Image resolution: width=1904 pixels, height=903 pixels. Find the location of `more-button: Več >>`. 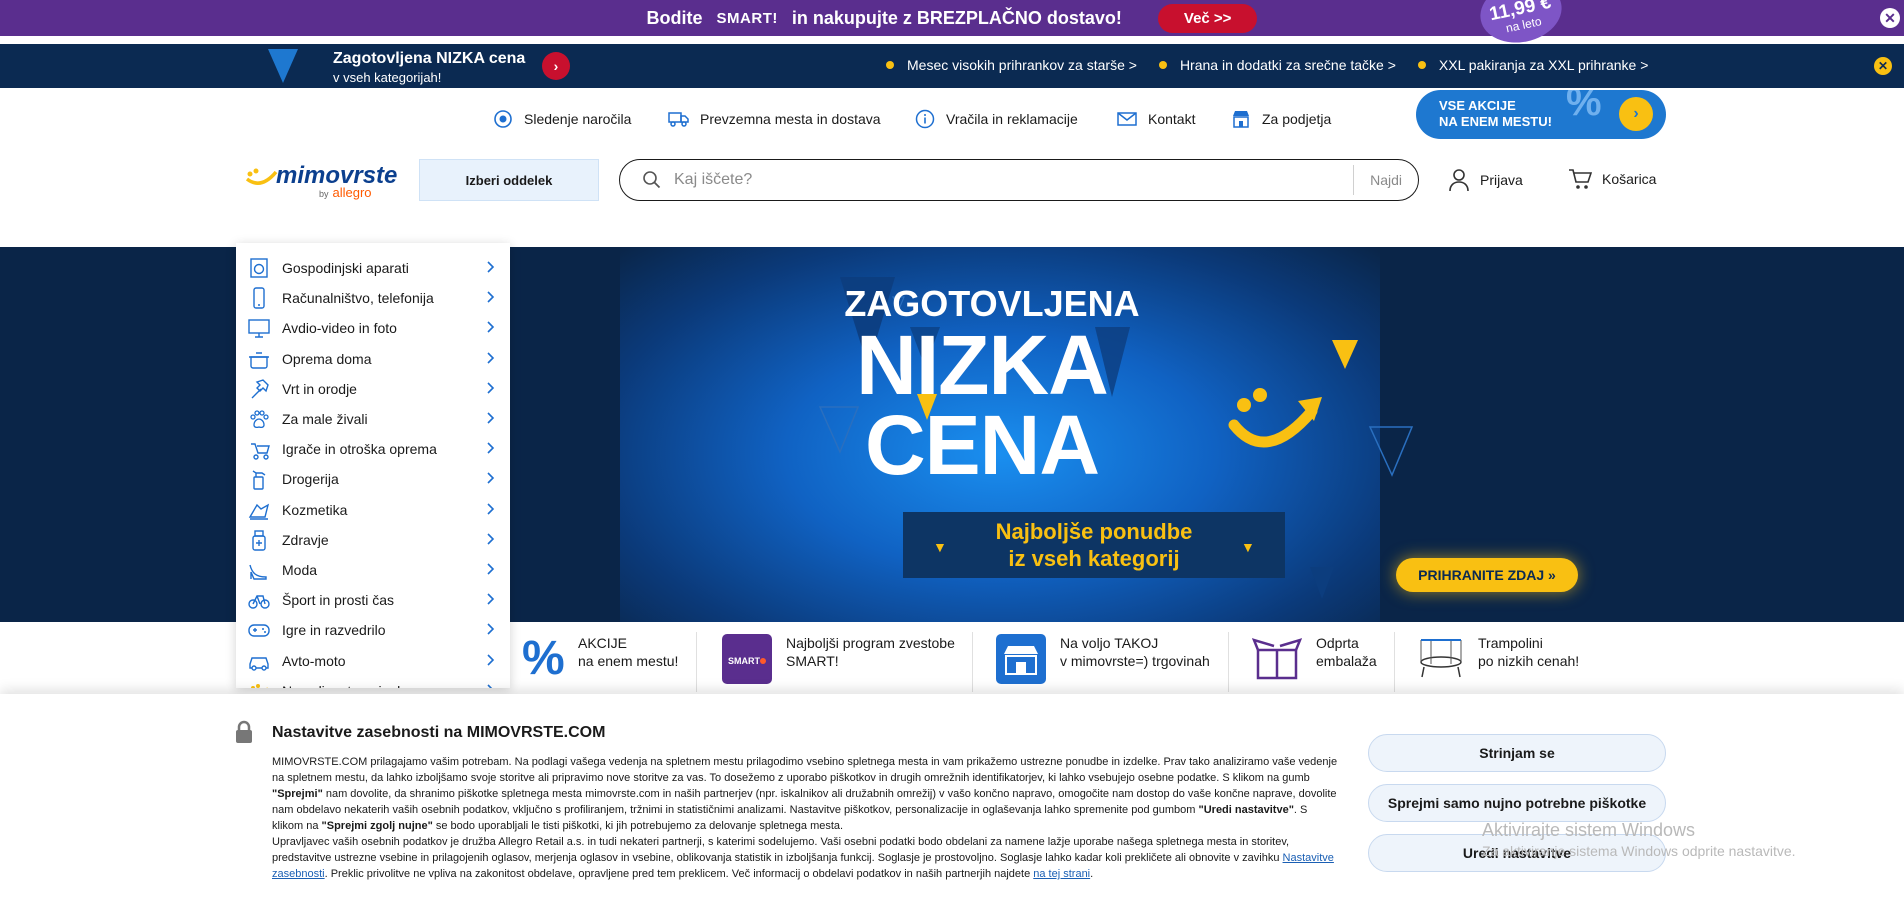

more-button: Več >> is located at coordinates (1207, 18).